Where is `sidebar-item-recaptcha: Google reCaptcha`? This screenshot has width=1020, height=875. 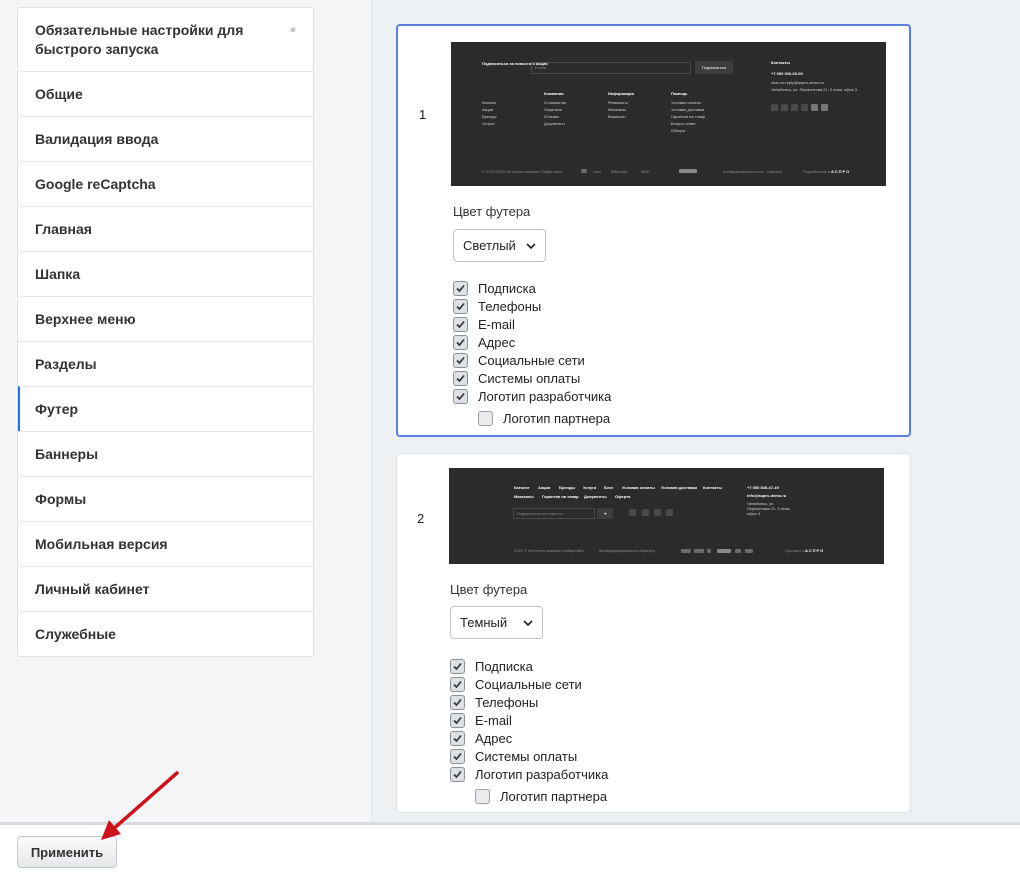 sidebar-item-recaptcha: Google reCaptcha is located at coordinates (165, 183).